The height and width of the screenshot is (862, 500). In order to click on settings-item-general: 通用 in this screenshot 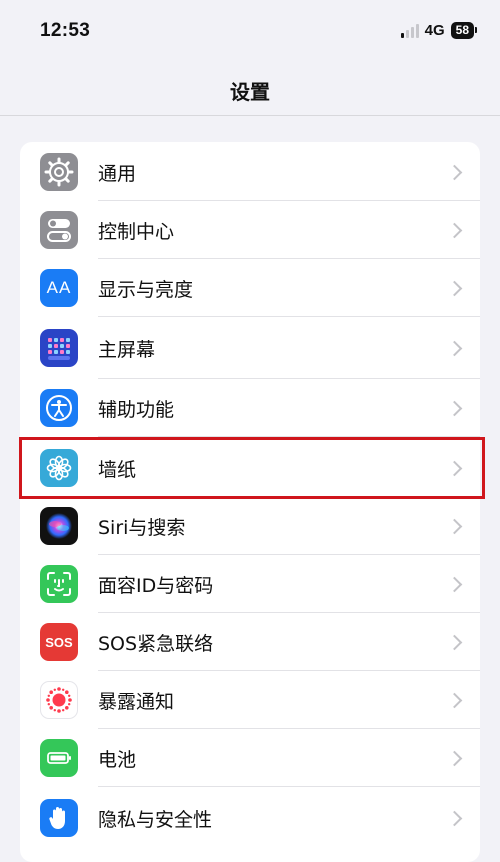, I will do `click(250, 172)`.